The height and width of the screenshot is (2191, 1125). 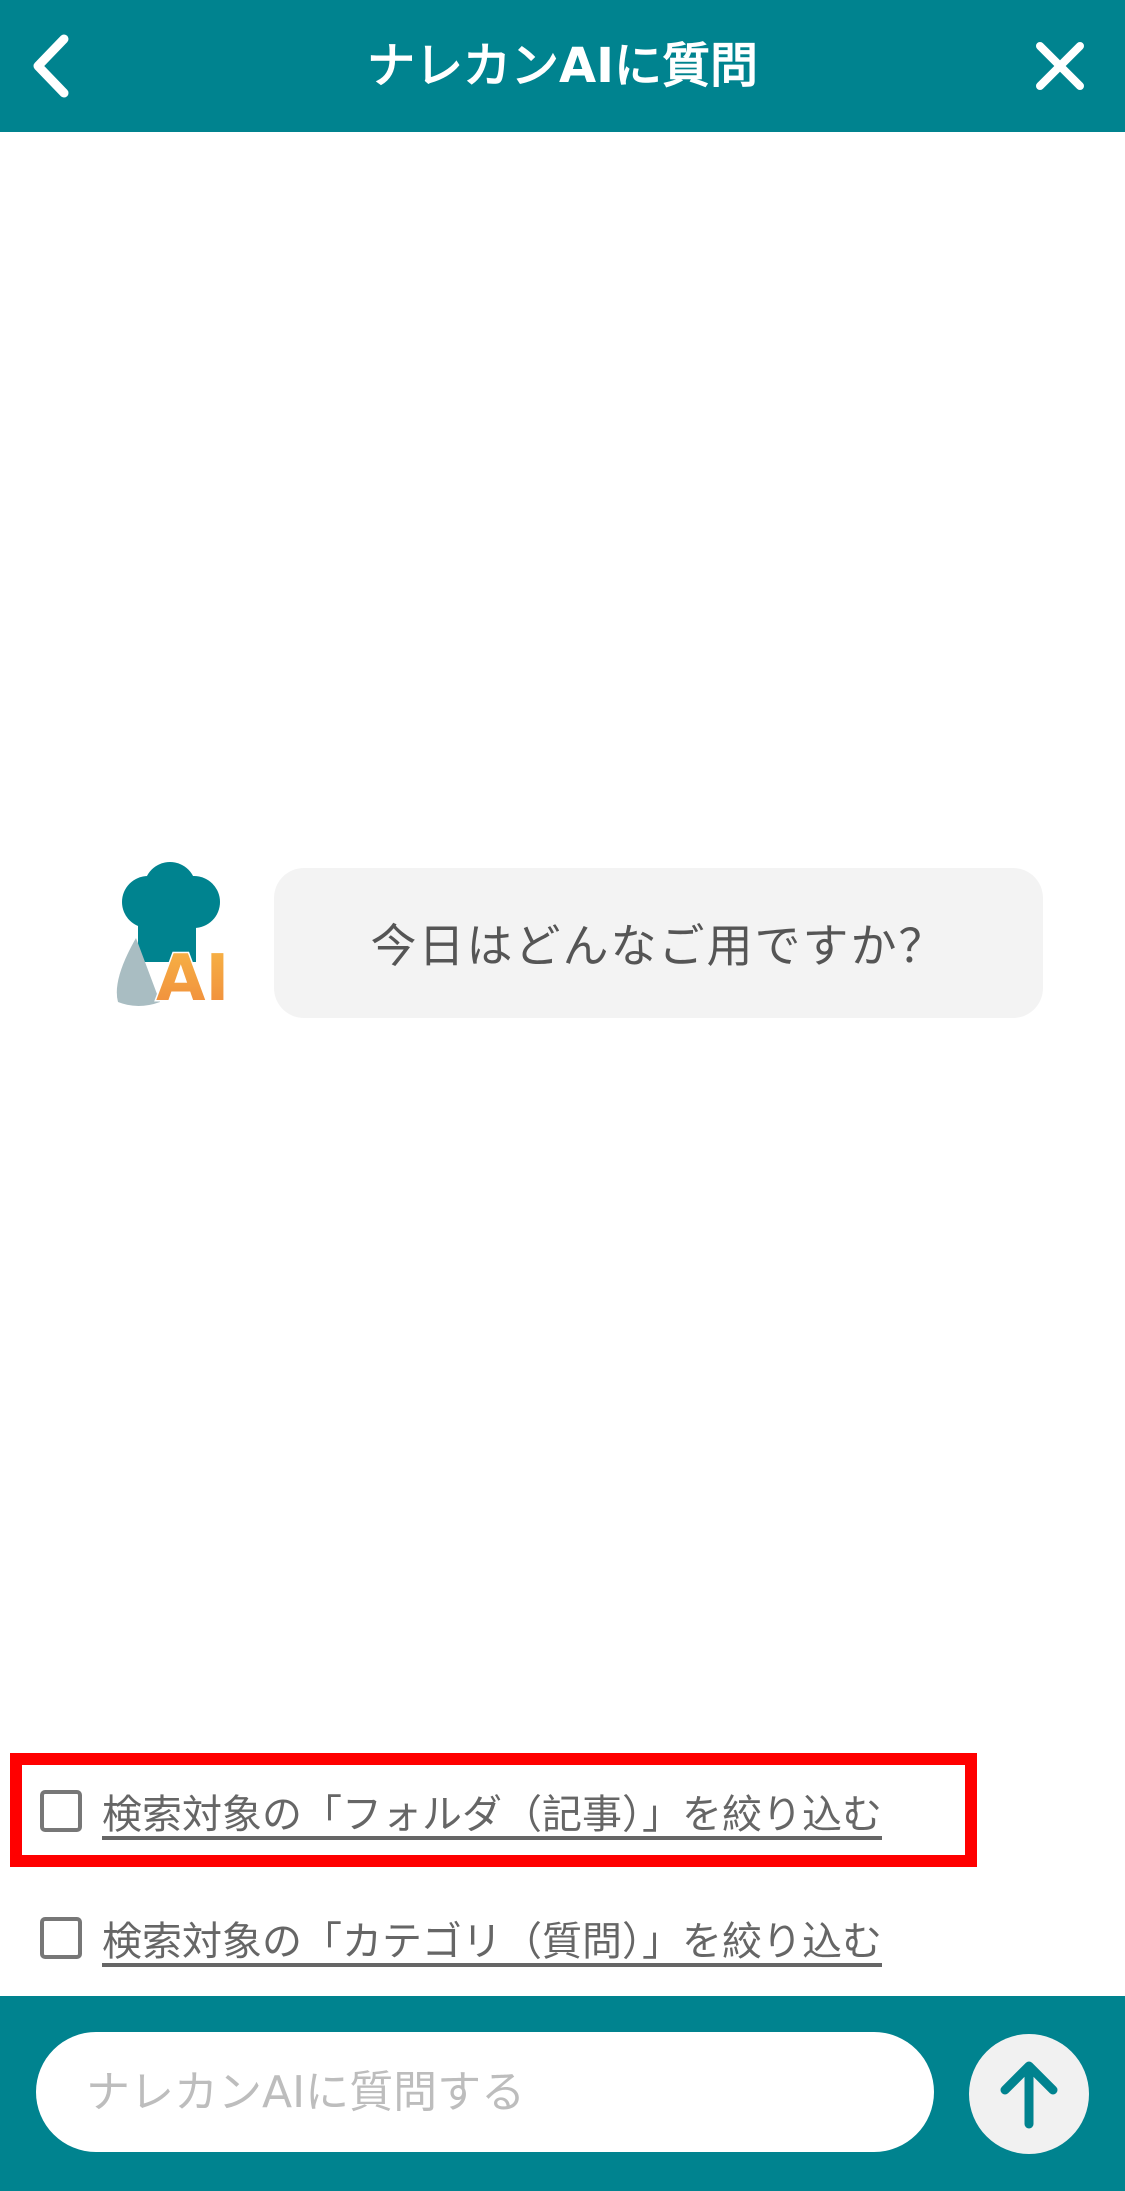 I want to click on category-filter-label: 検索対象の「カテゴリ（質問）」を絞り込む, so click(x=492, y=1938).